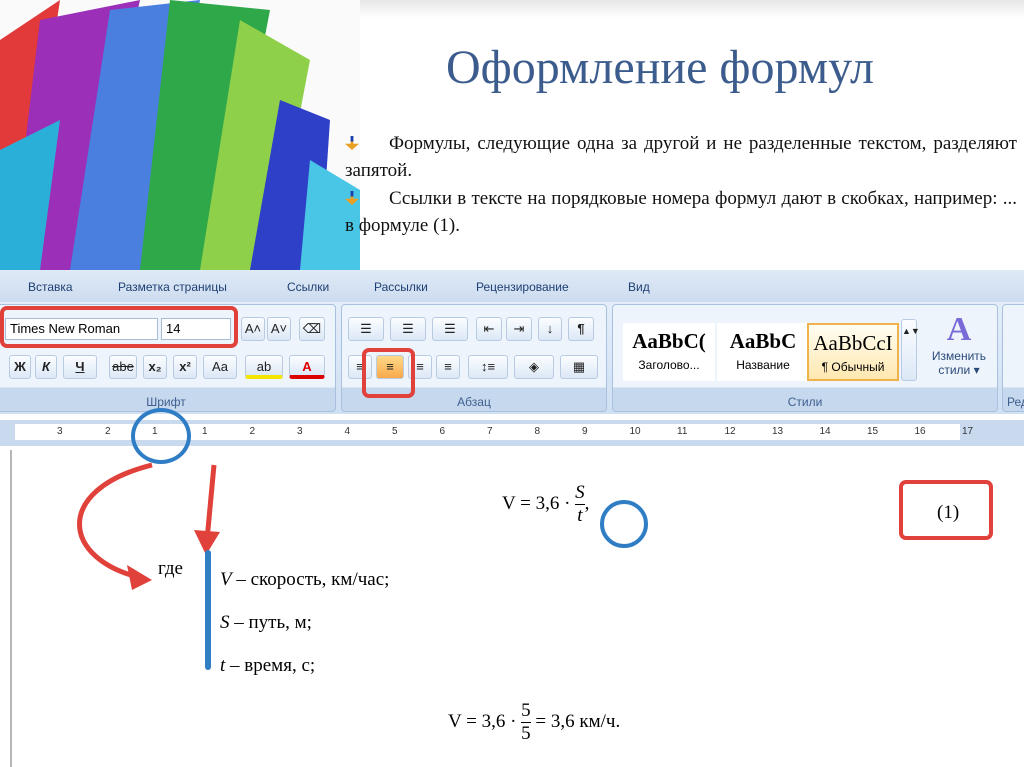  I want to click on show-marks-button: ¶, so click(581, 329).